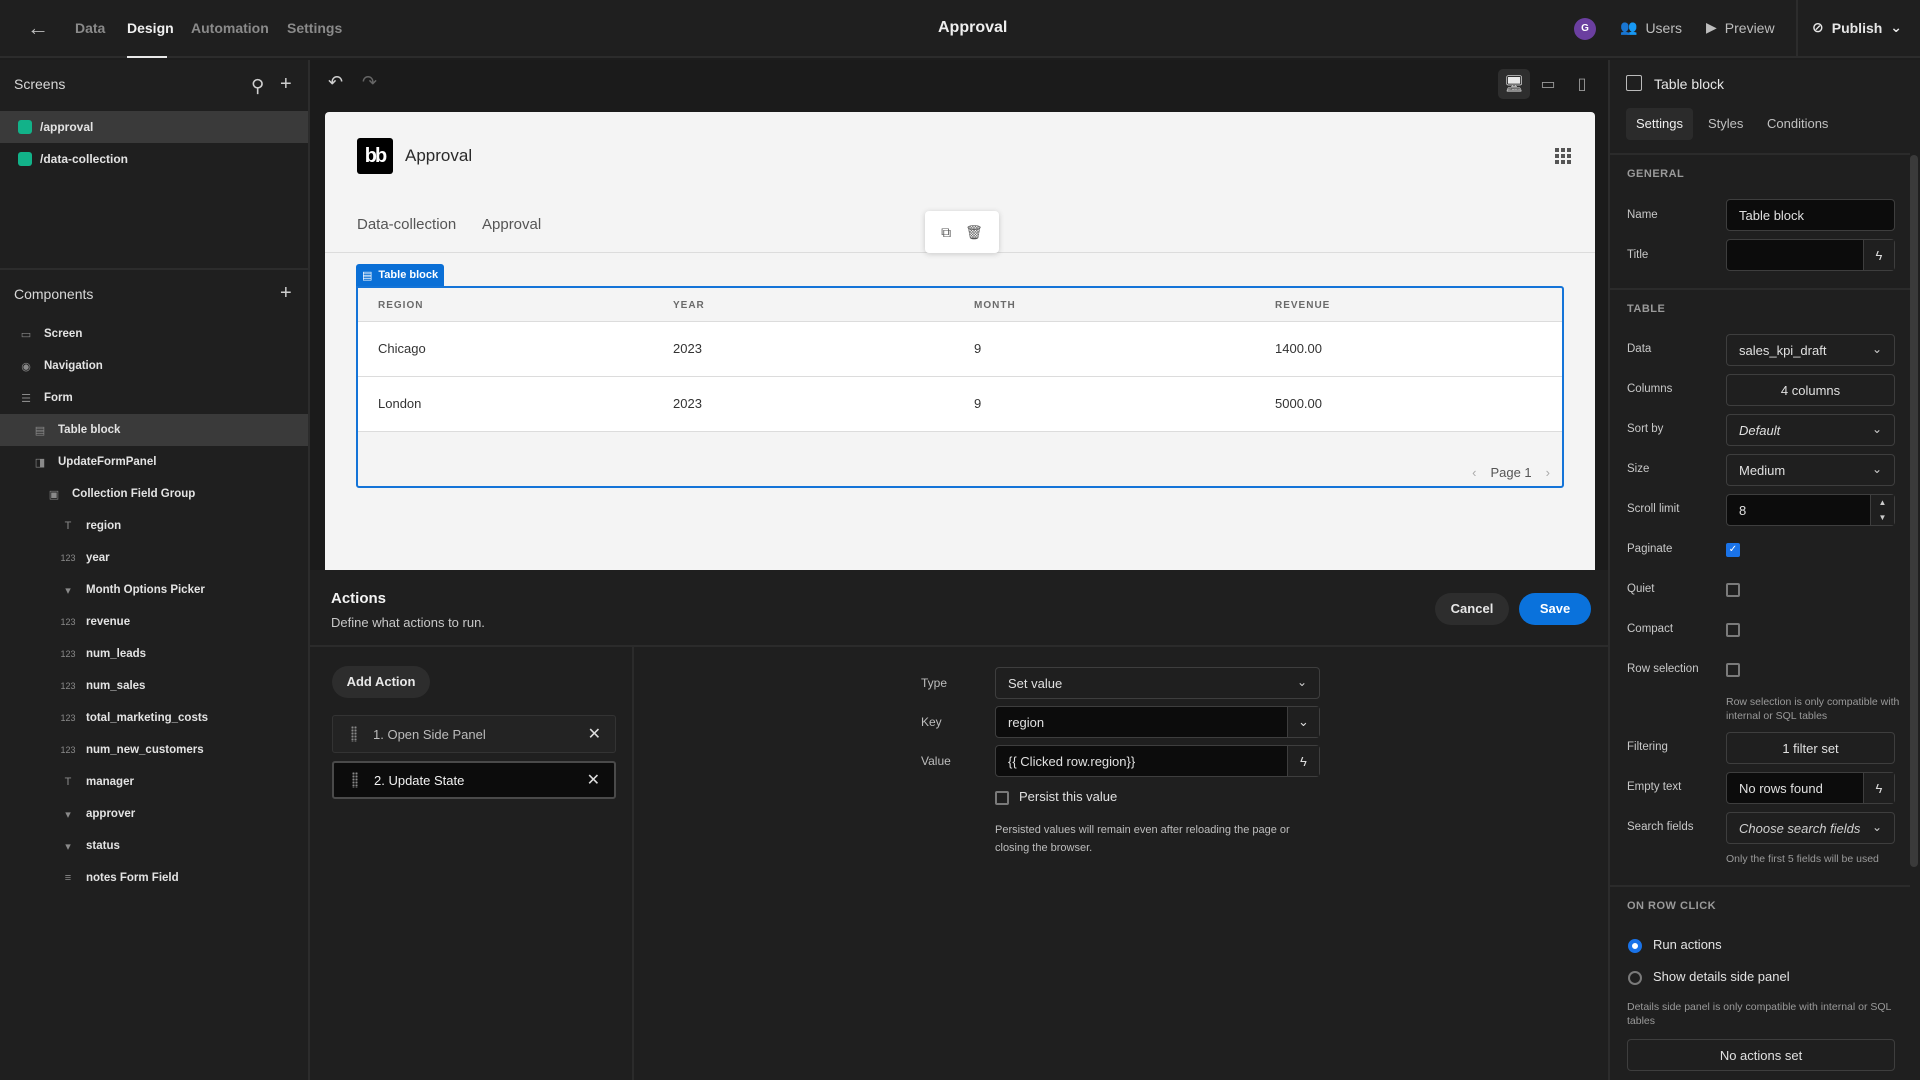  I want to click on persist-checkbox, so click(1002, 798).